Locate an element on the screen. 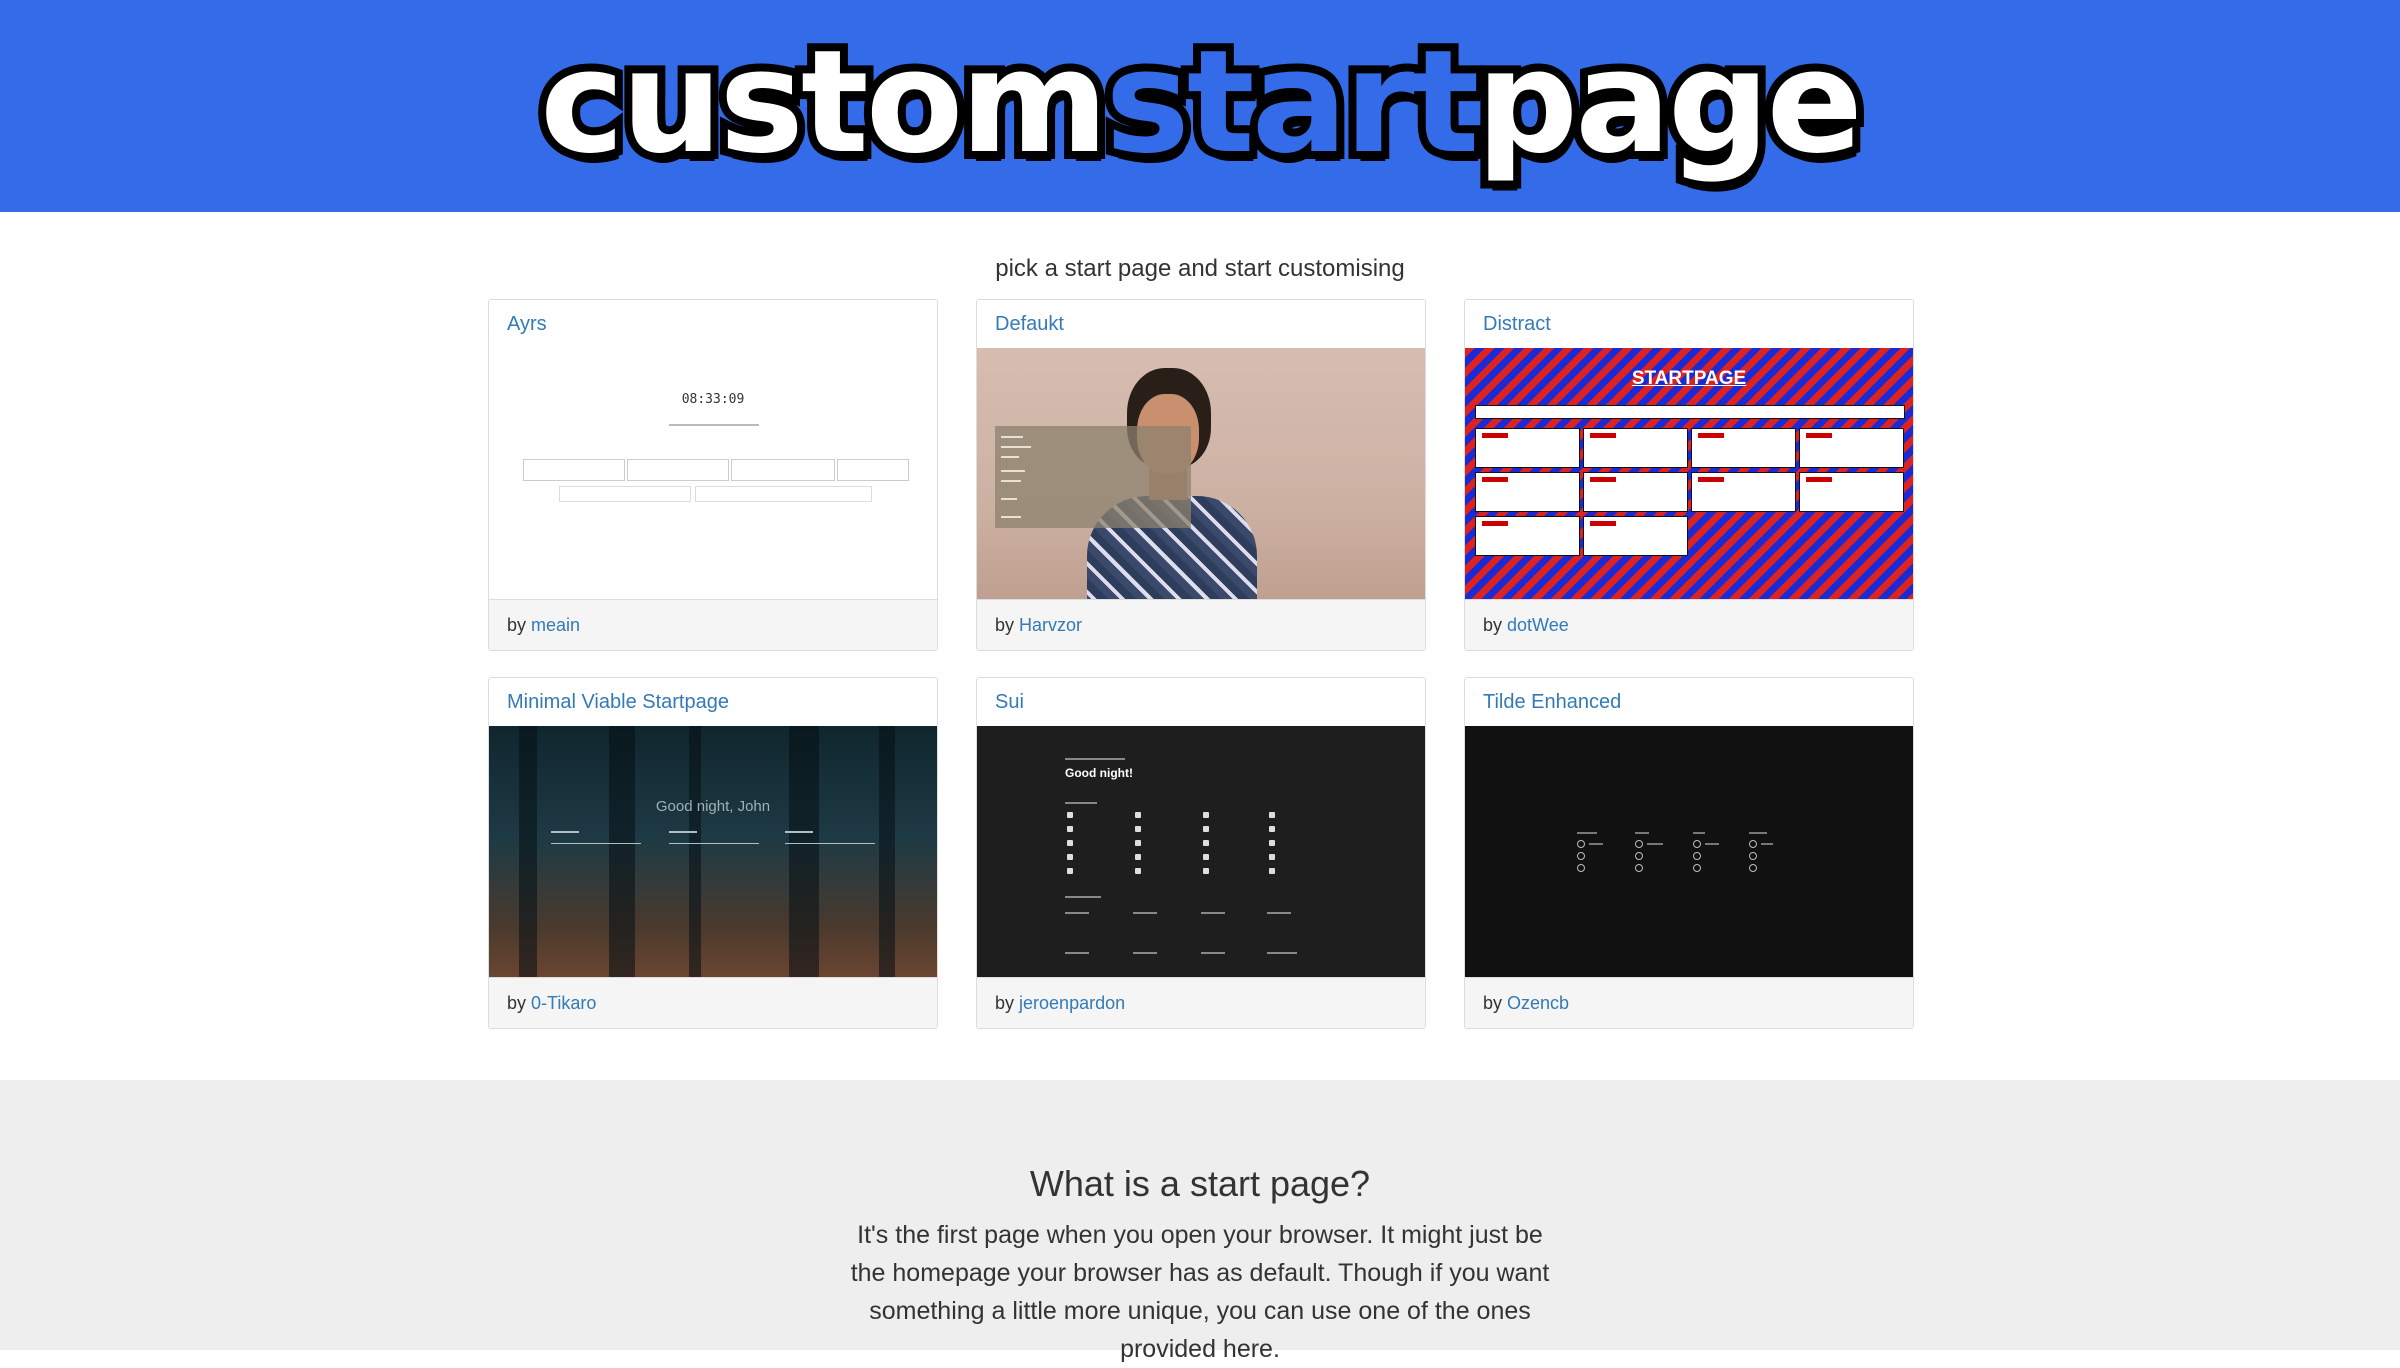 Image resolution: width=2400 pixels, height=1368 pixels. preview-search is located at coordinates (1690, 412).